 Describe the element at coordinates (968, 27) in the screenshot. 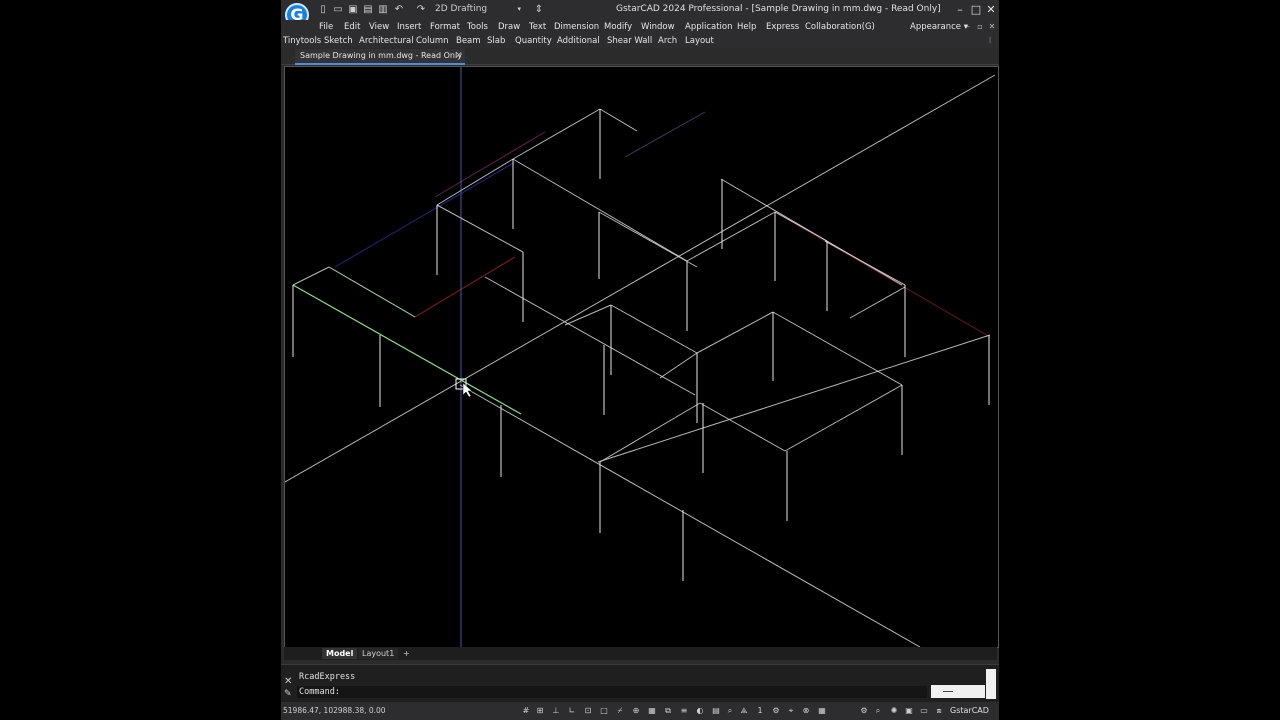

I see `doc-minimize-icon: –` at that location.